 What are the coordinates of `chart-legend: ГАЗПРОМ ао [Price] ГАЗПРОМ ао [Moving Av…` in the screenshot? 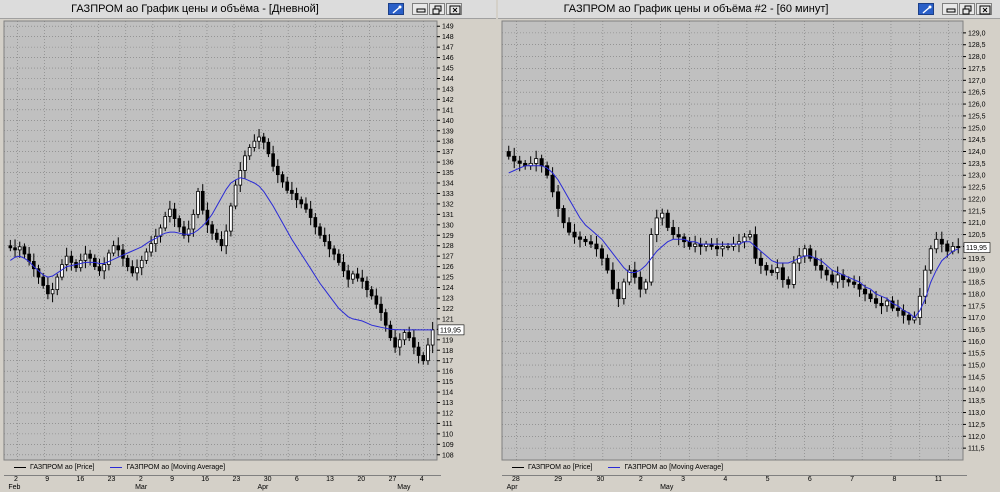 It's located at (624, 467).